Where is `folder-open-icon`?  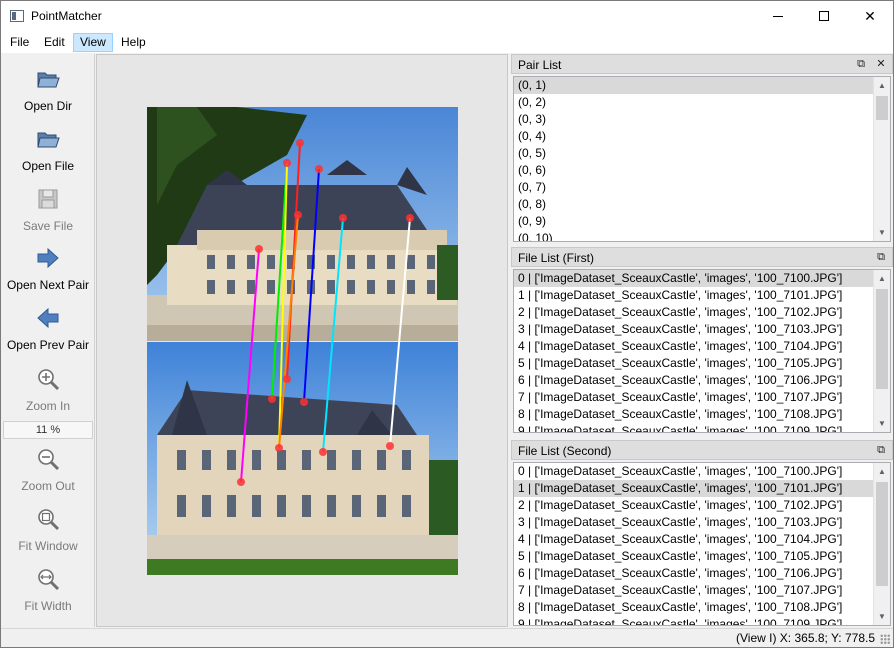 folder-open-icon is located at coordinates (48, 140).